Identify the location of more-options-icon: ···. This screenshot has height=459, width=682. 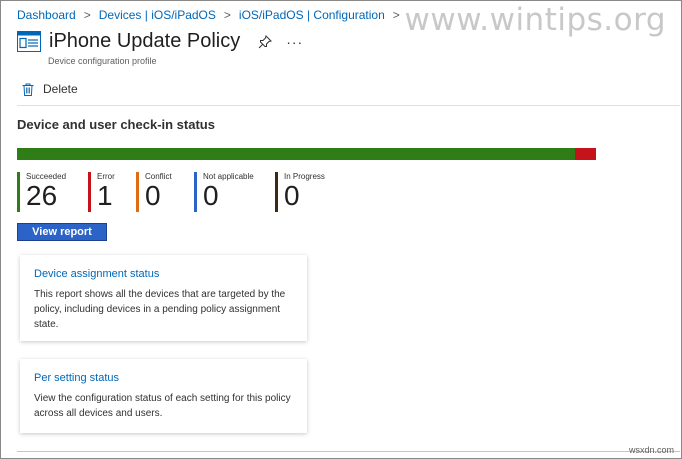
(294, 42).